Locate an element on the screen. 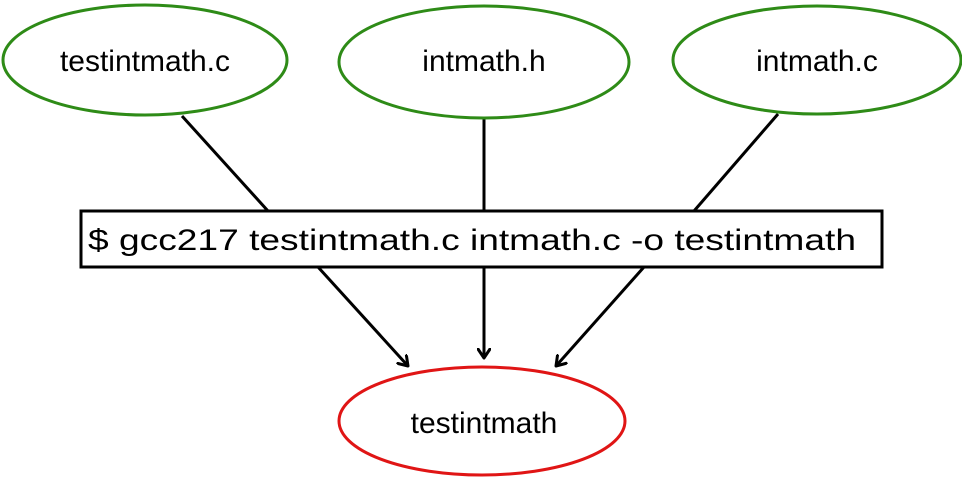 This screenshot has height=478, width=962. input-node-intmath-c: intmath.c is located at coordinates (816, 60).